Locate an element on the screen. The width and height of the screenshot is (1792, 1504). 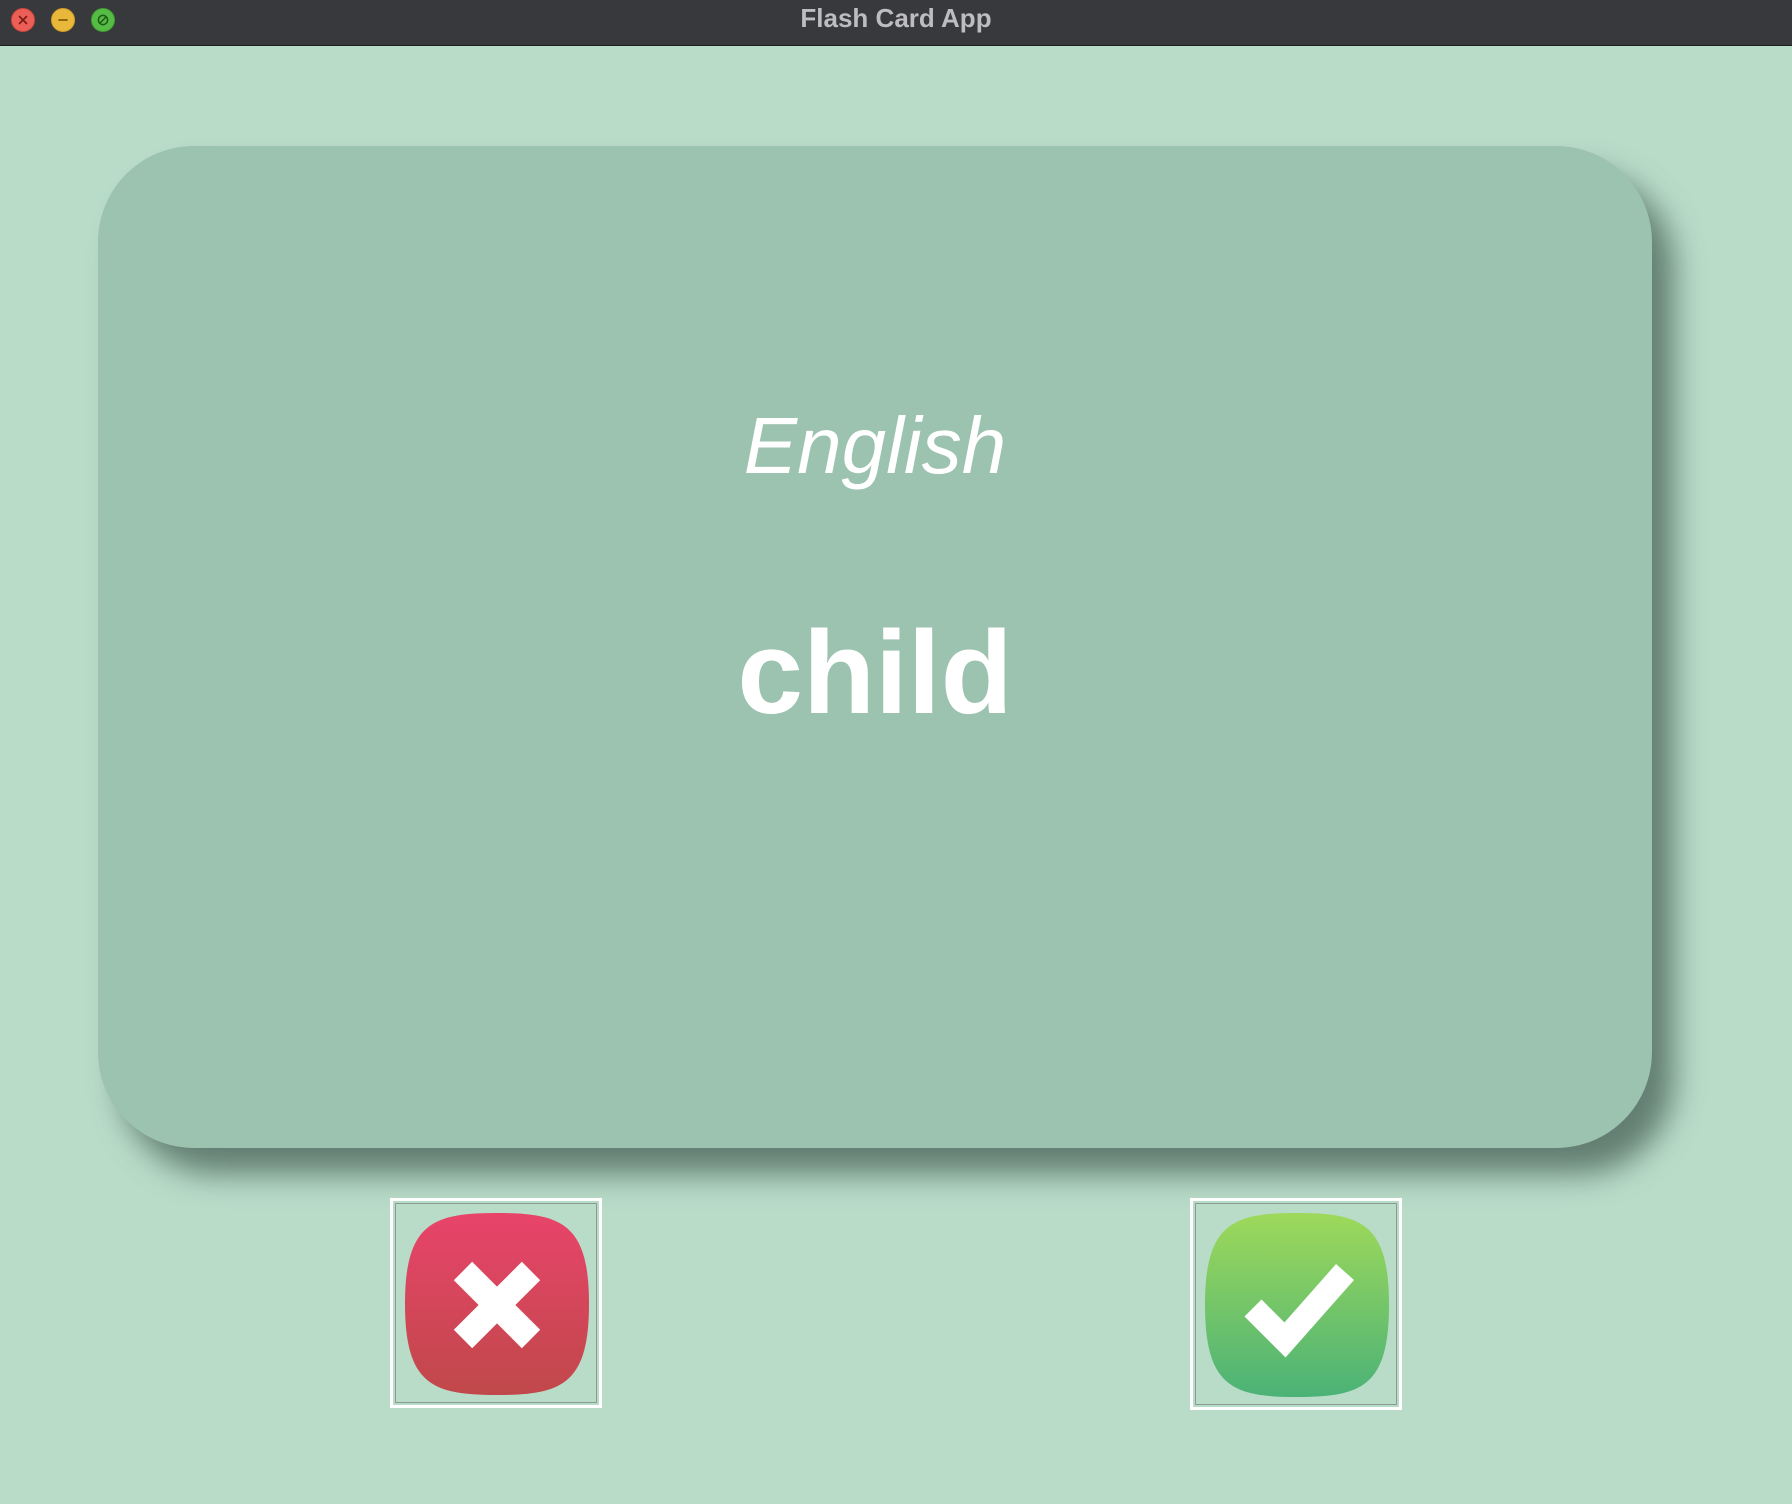
title-bar: Flash Card App is located at coordinates (896, 23).